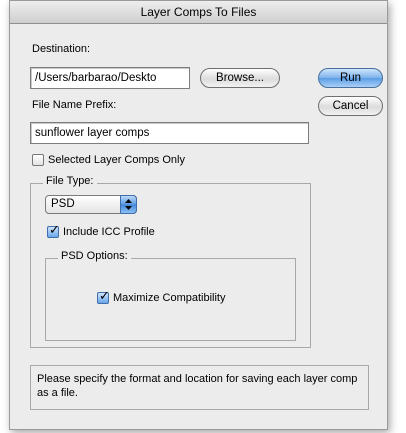 Image resolution: width=406 pixels, height=433 pixels. What do you see at coordinates (61, 49) in the screenshot?
I see `destination-label: Destination:` at bounding box center [61, 49].